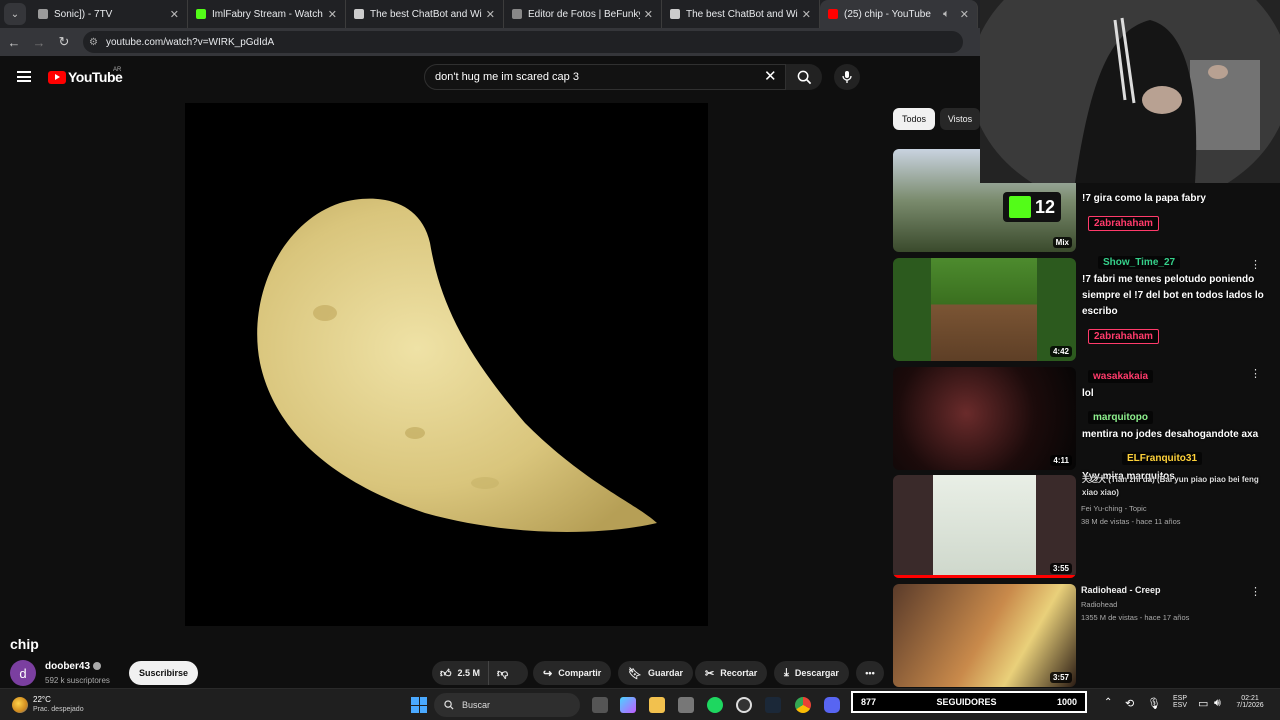 This screenshot has width=1280, height=720. Describe the element at coordinates (675, 14) in the screenshot. I see `tab-favicon-icon` at that location.